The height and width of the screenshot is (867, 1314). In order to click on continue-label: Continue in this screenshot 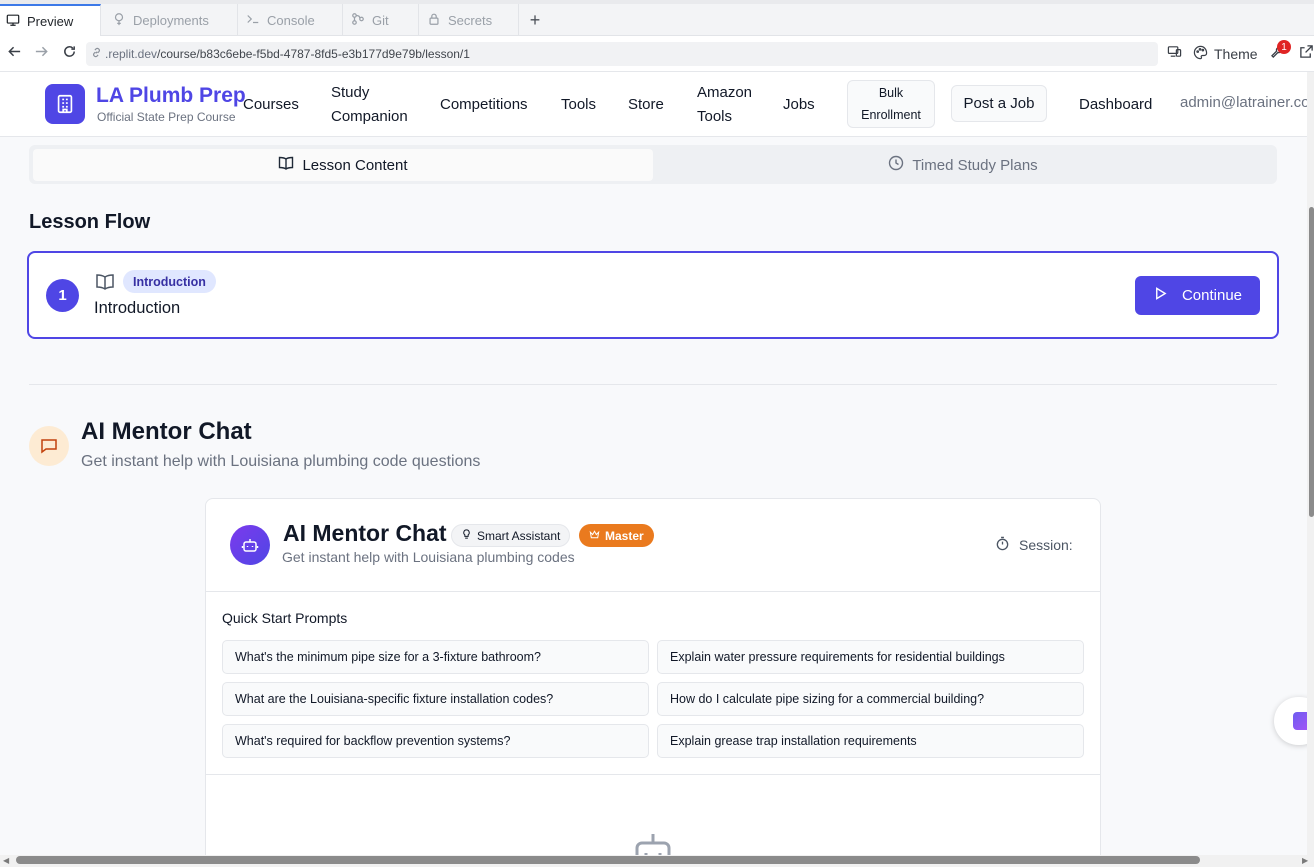, I will do `click(1212, 295)`.